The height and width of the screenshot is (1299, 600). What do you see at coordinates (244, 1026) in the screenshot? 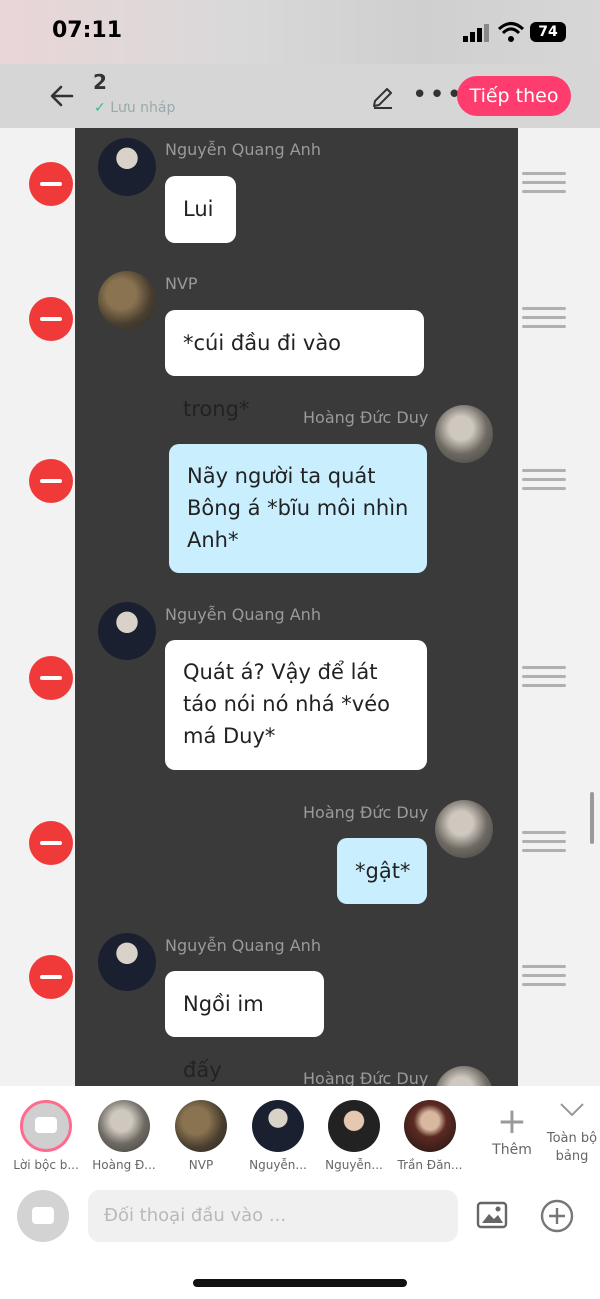
I see `message-bubble: Ngồi im đấy` at bounding box center [244, 1026].